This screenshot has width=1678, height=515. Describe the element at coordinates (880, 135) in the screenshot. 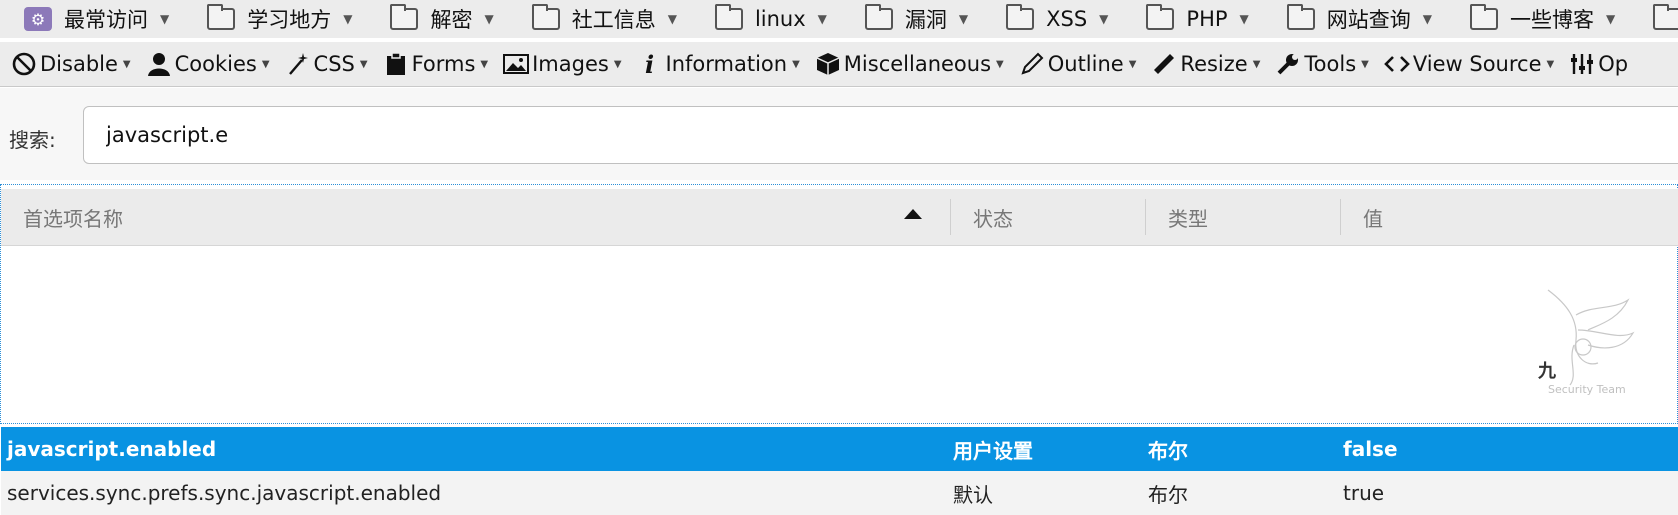

I see `search-input` at that location.